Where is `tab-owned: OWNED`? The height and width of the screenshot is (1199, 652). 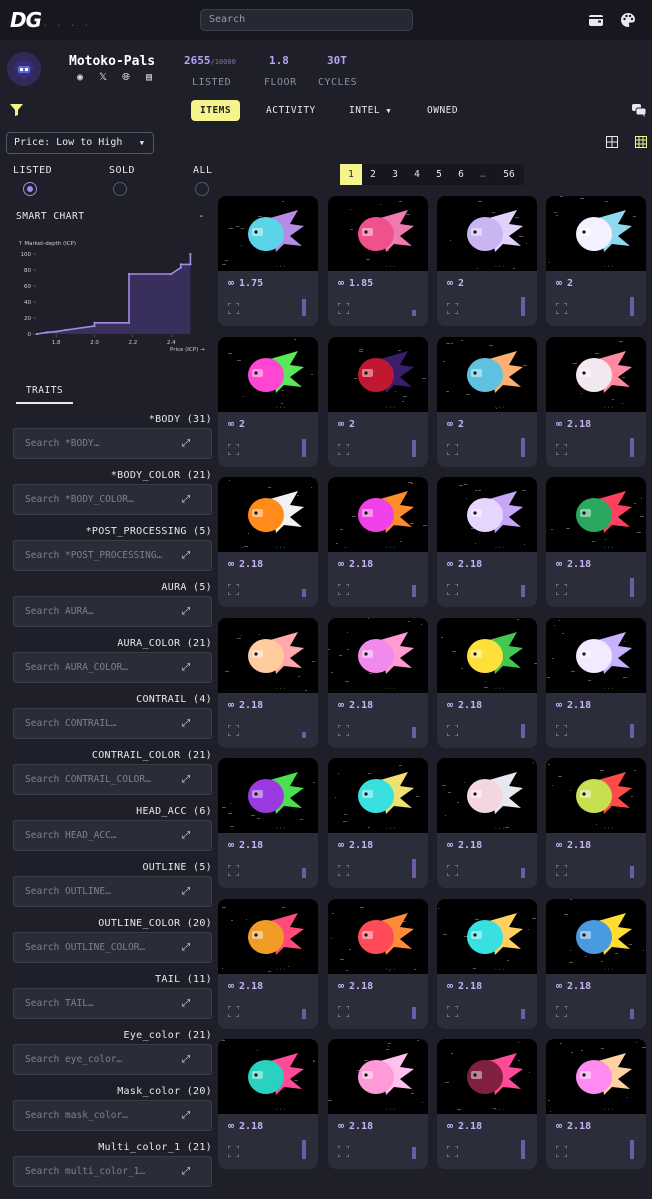
tab-owned: OWNED is located at coordinates (442, 110).